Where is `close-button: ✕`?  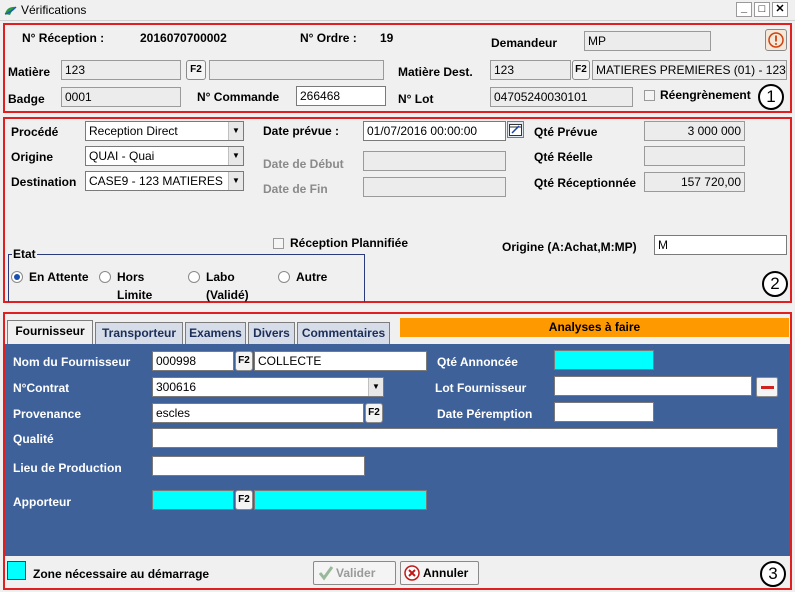 close-button: ✕ is located at coordinates (780, 9).